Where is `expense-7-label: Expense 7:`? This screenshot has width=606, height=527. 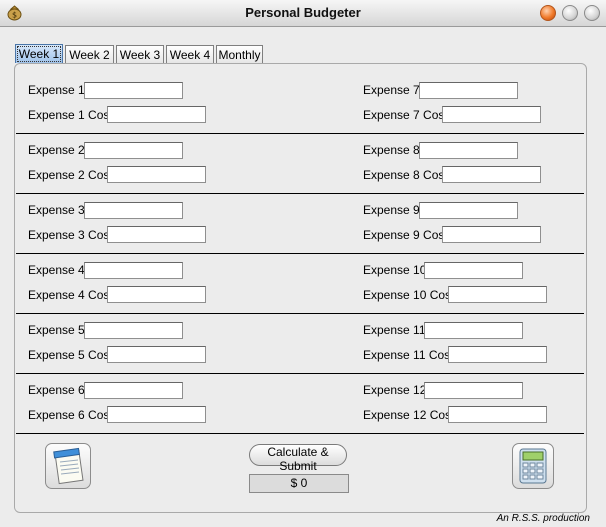
expense-7-label: Expense 7: is located at coordinates (393, 90).